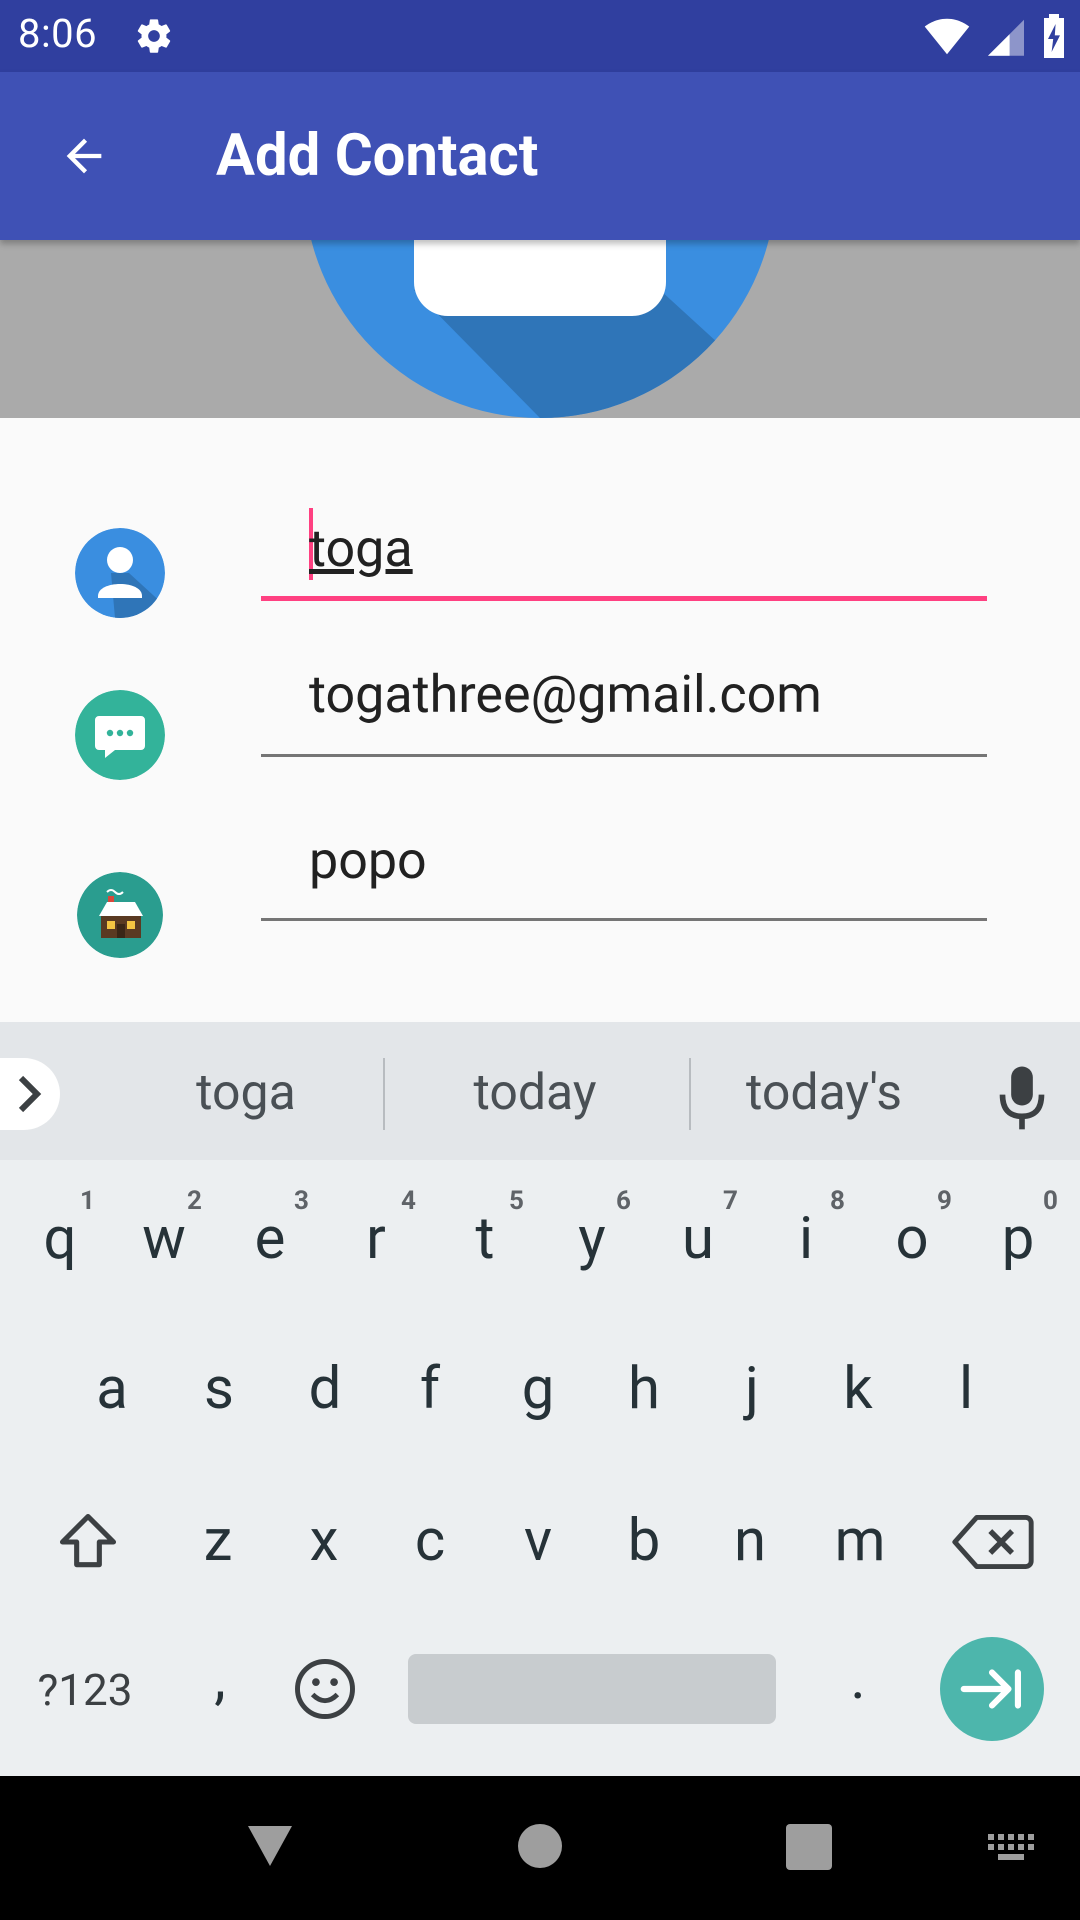 This screenshot has width=1080, height=1920. Describe the element at coordinates (540, 912) in the screenshot. I see `address-row: popo` at that location.